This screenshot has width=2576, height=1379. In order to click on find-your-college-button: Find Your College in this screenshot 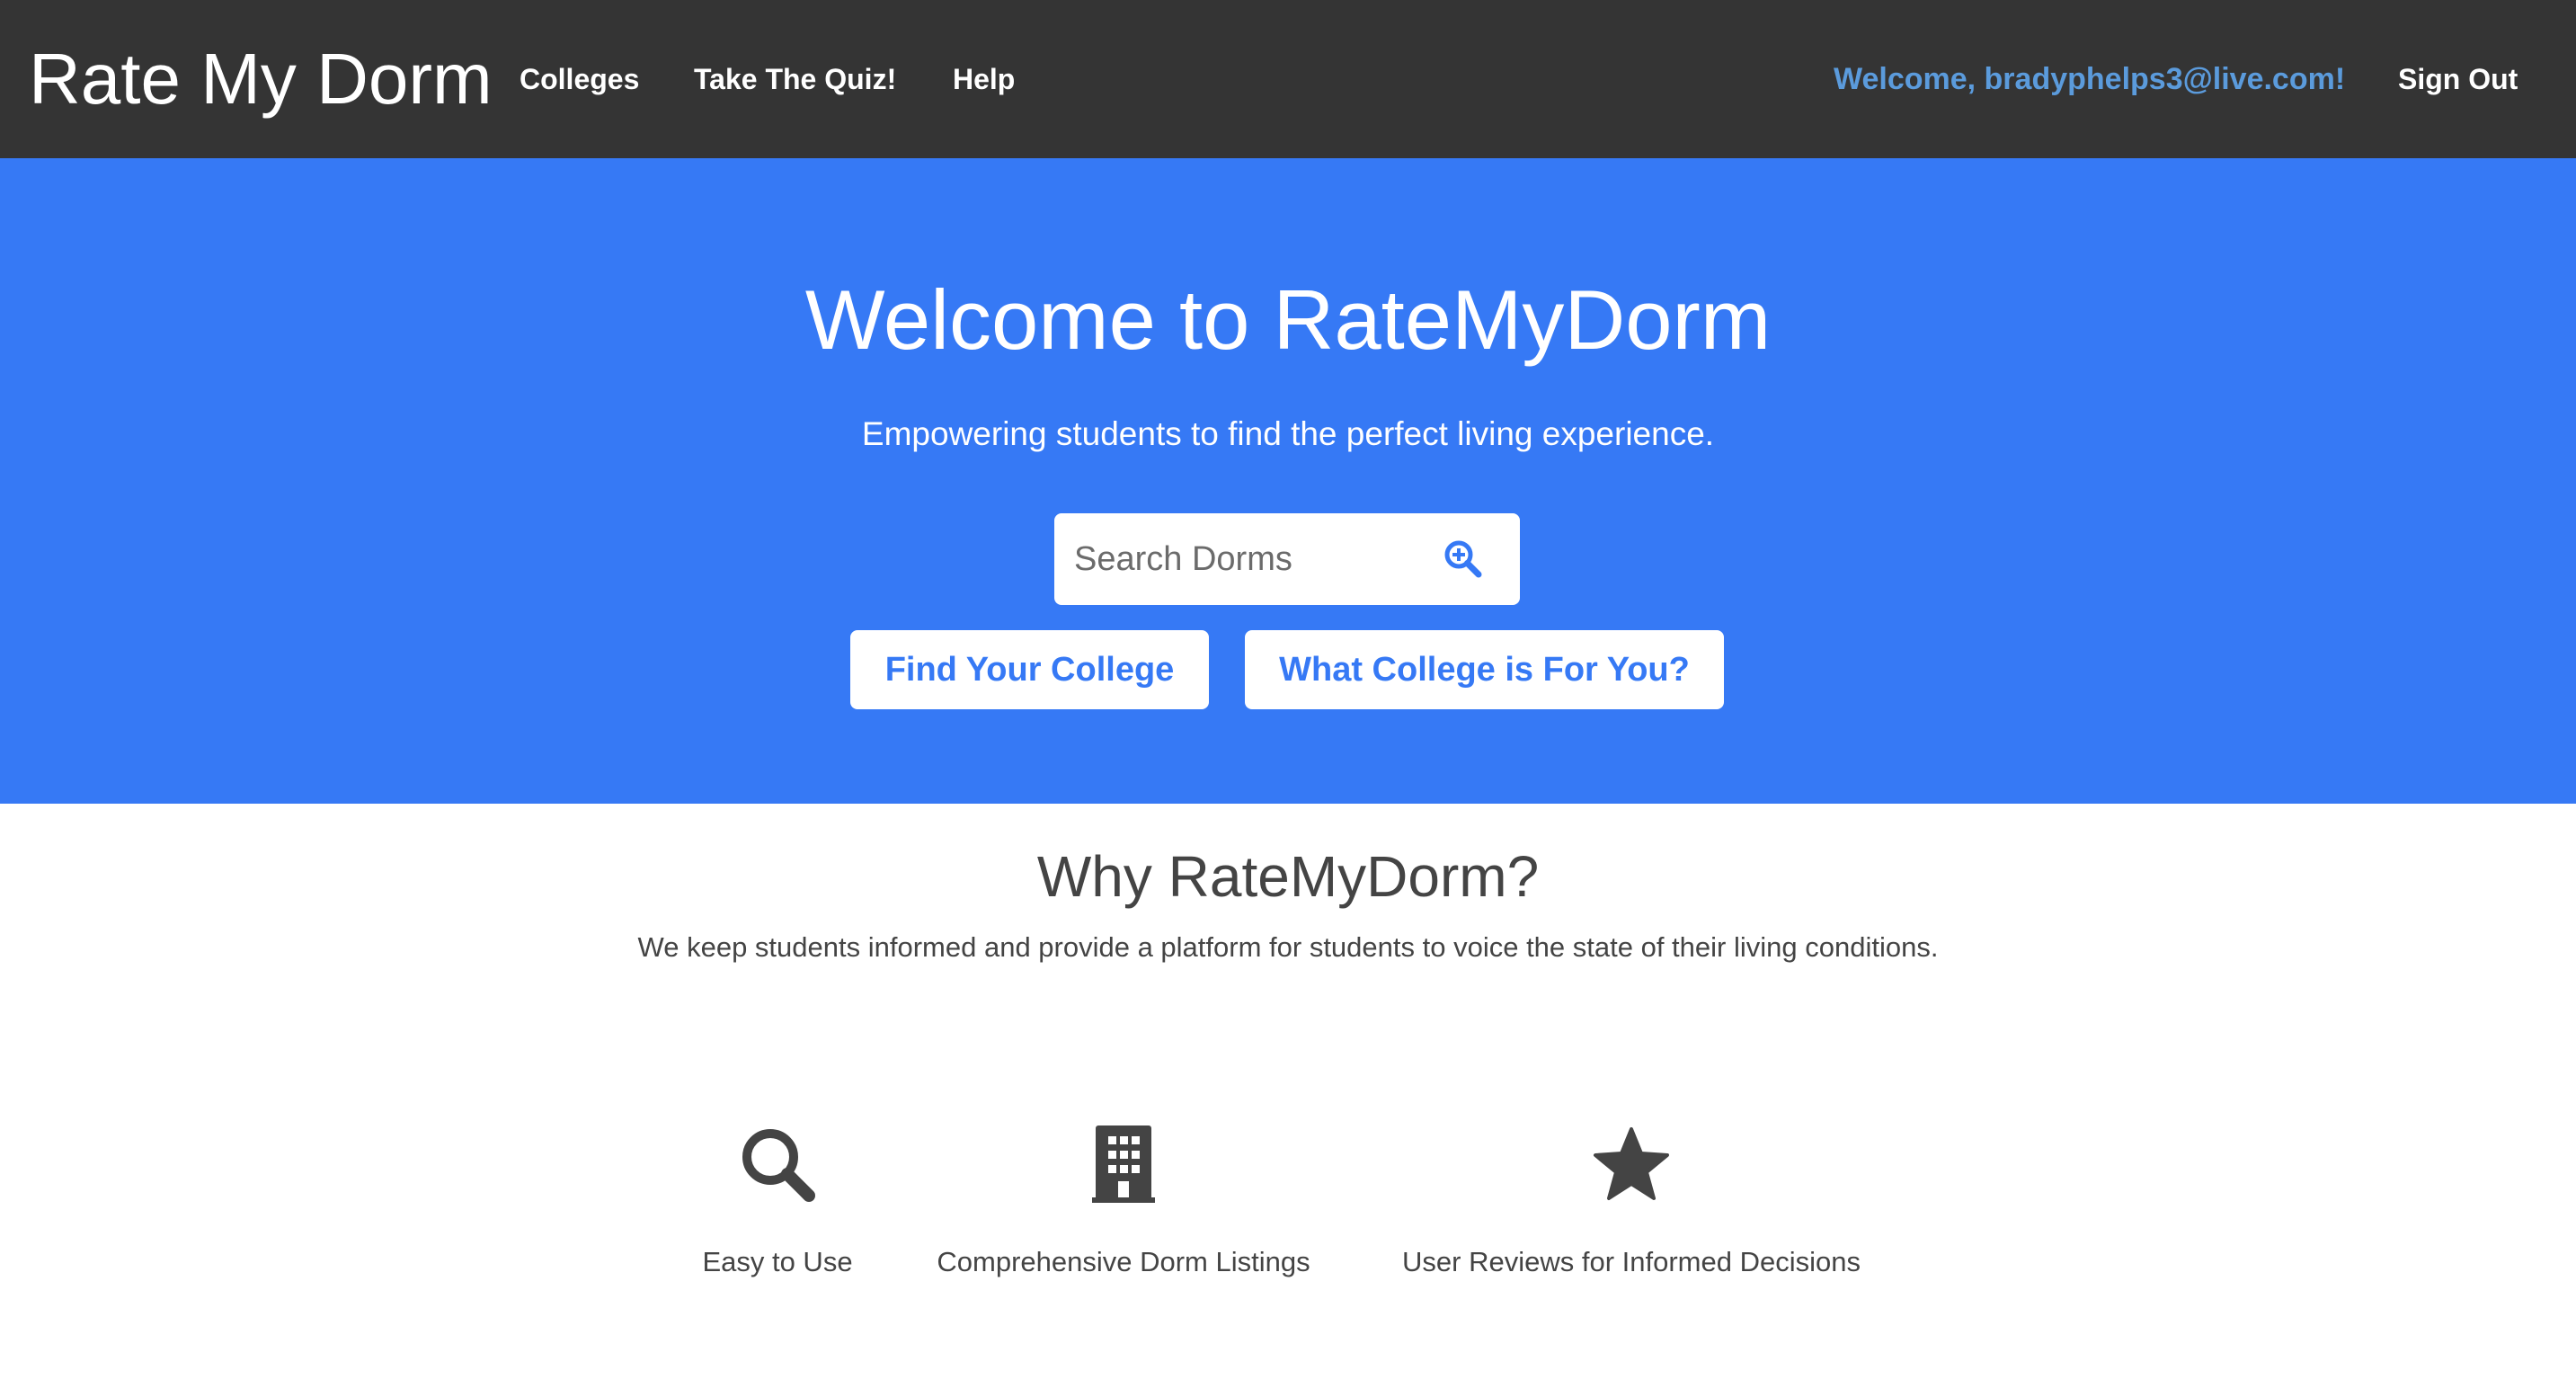, I will do `click(1029, 669)`.